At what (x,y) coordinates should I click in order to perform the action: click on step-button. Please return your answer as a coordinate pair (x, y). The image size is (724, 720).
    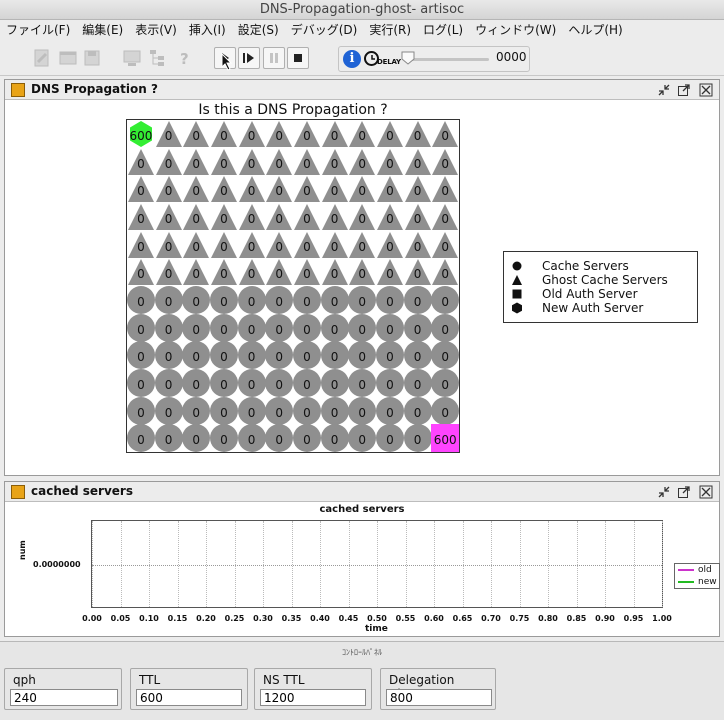
    Looking at the image, I should click on (249, 58).